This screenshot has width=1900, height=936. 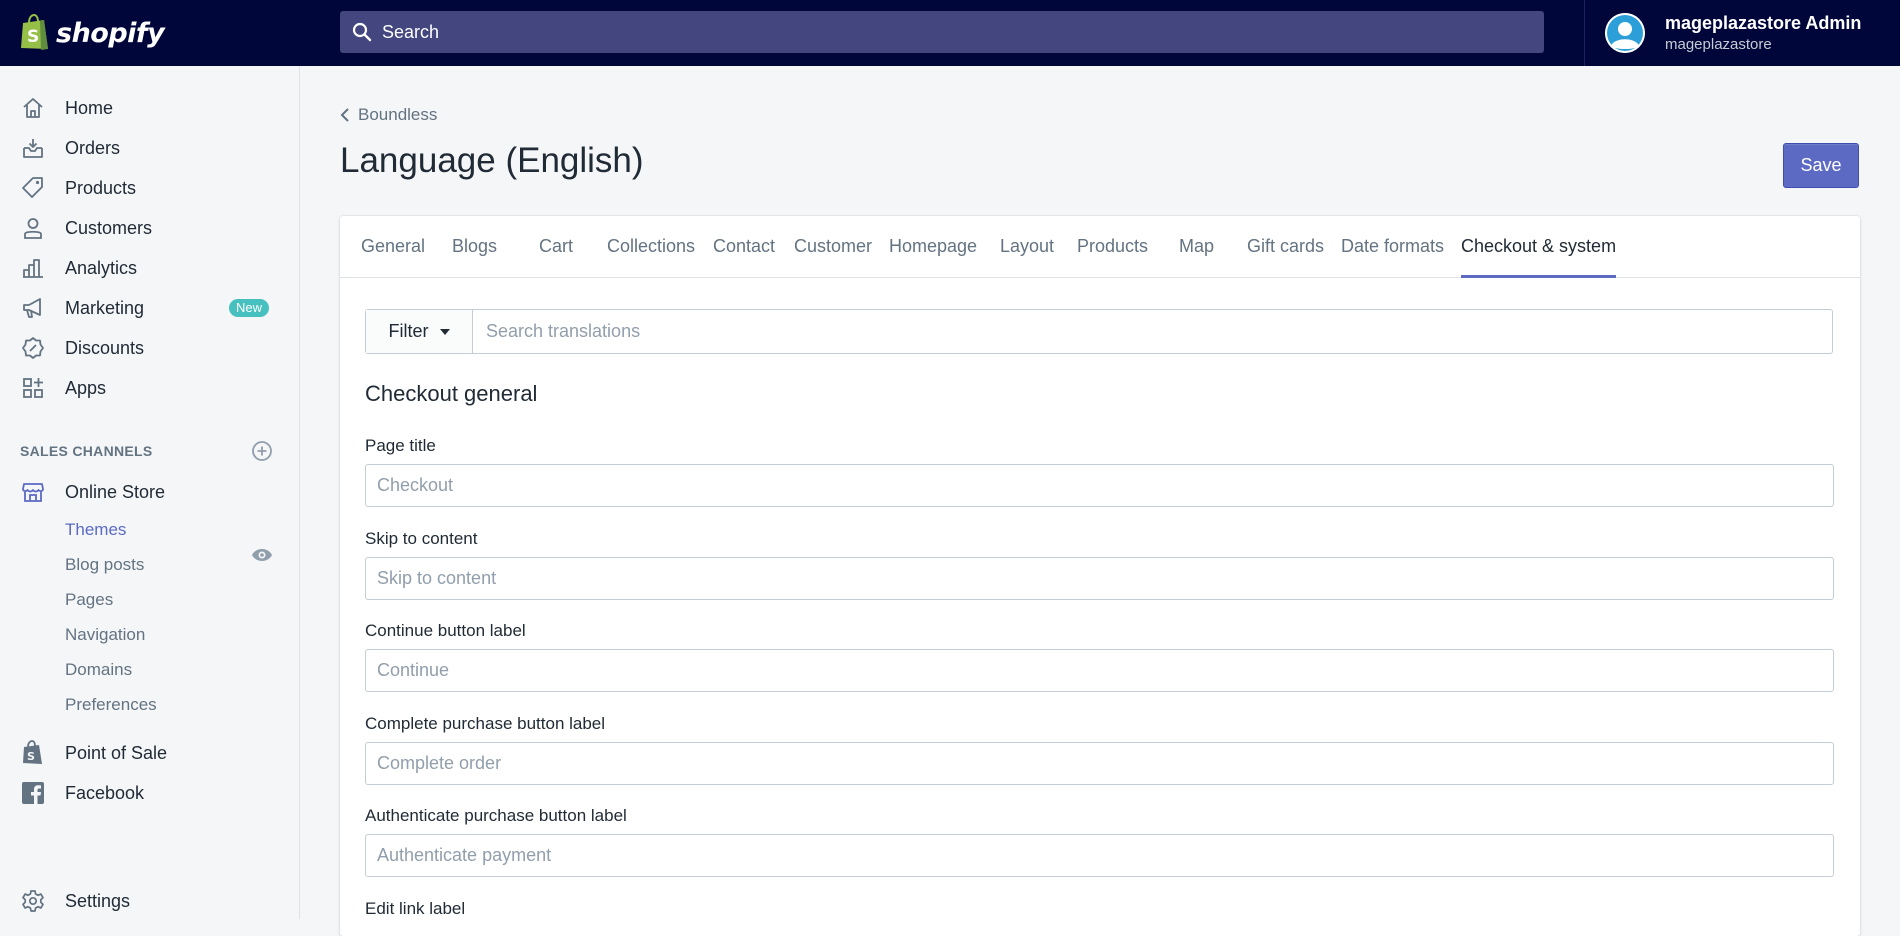 What do you see at coordinates (150, 308) in the screenshot?
I see `sidebar-item-marketing: Marketing New` at bounding box center [150, 308].